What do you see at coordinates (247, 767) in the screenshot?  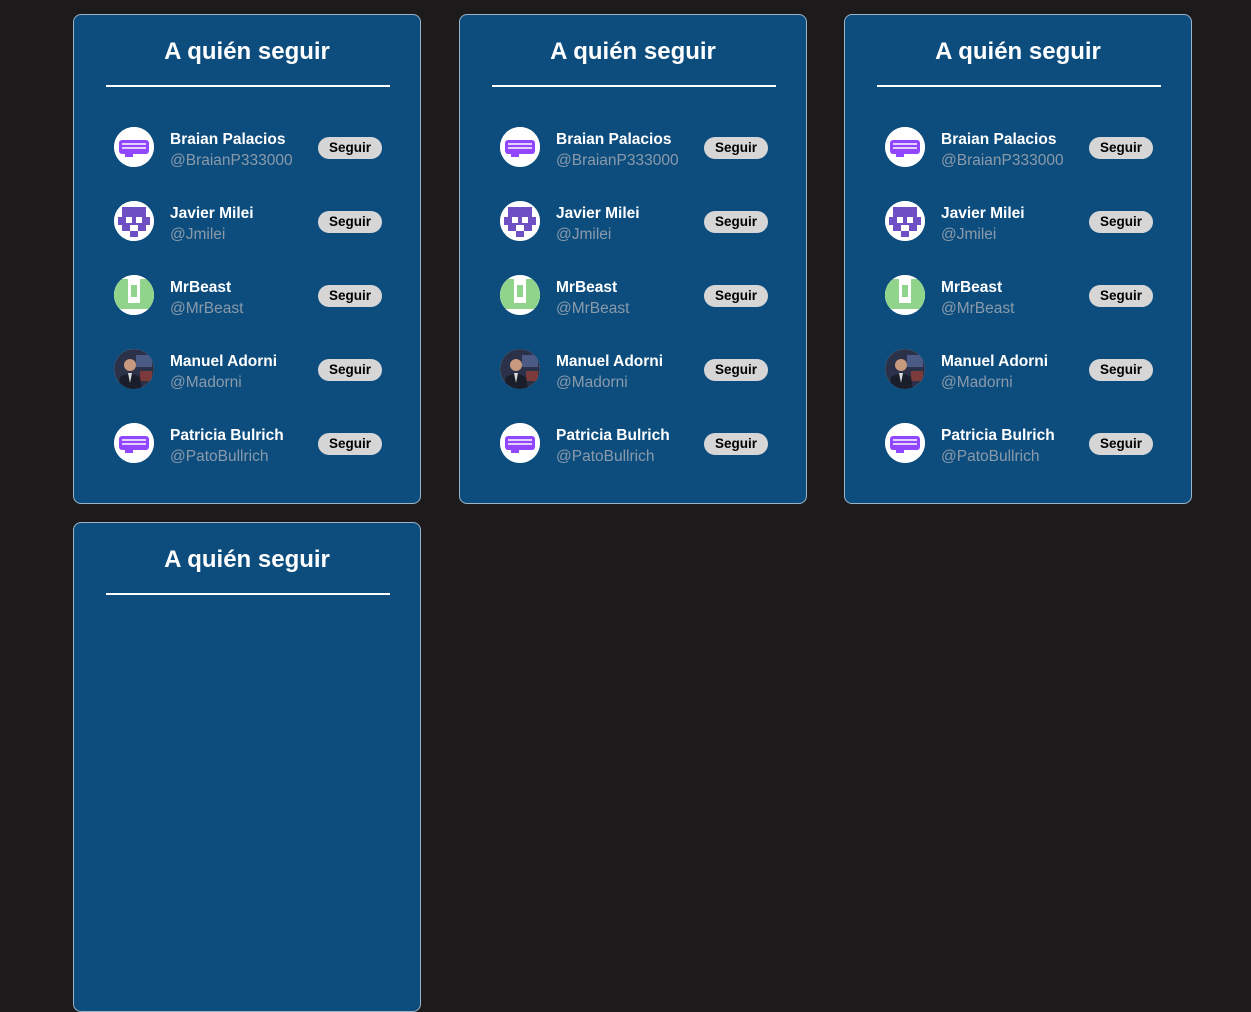 I see `who-to-follow-card: A quién seguir` at bounding box center [247, 767].